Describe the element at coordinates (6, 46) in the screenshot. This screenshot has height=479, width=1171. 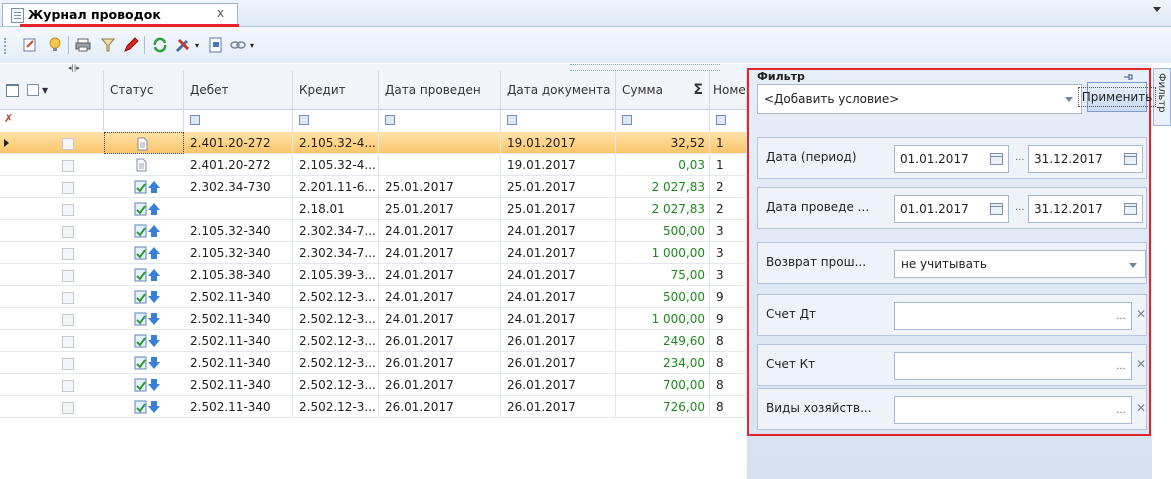
I see `toolbar-grip` at that location.